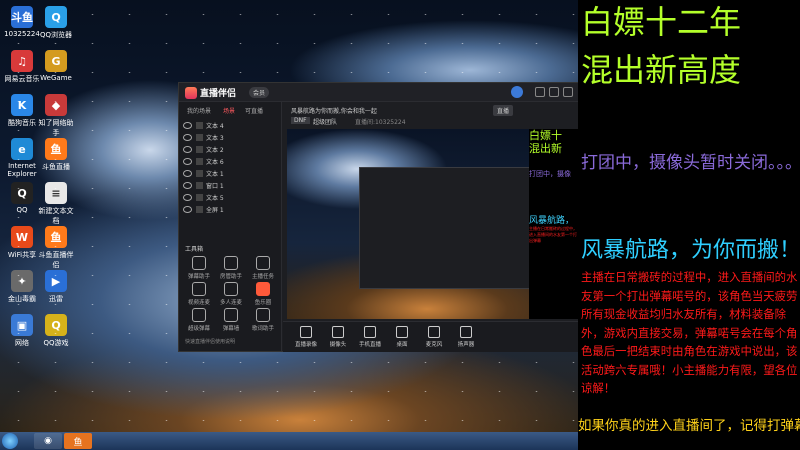 The height and width of the screenshot is (450, 800). I want to click on tool-button: 主播任务, so click(263, 268).